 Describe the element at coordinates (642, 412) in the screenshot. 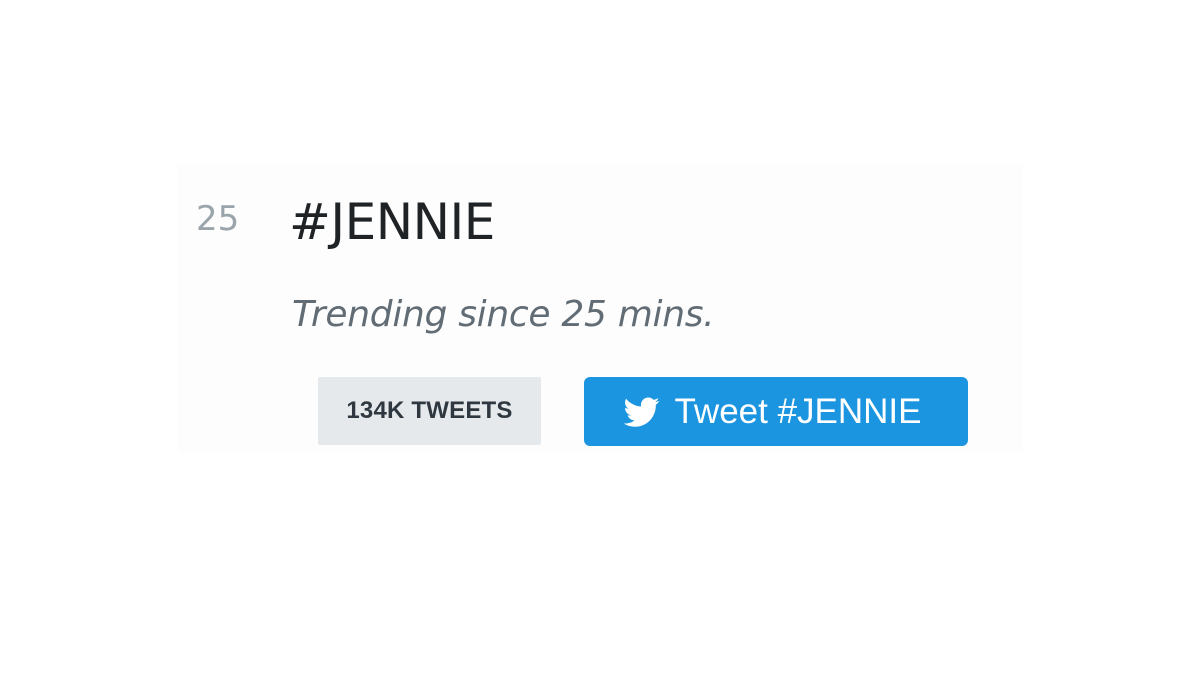

I see `twitter-bird-icon` at that location.